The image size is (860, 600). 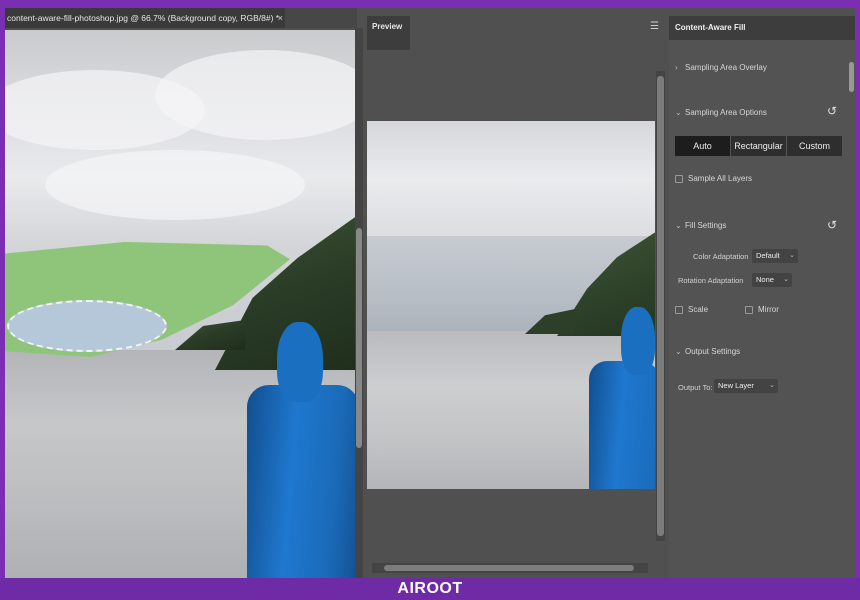 I want to click on preview-vertical-scrollbar, so click(x=660, y=306).